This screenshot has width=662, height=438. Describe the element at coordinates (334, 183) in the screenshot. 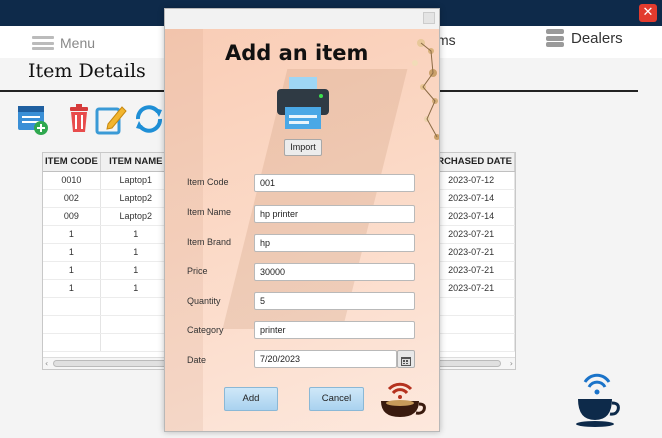

I see `item-code-field: 001` at that location.